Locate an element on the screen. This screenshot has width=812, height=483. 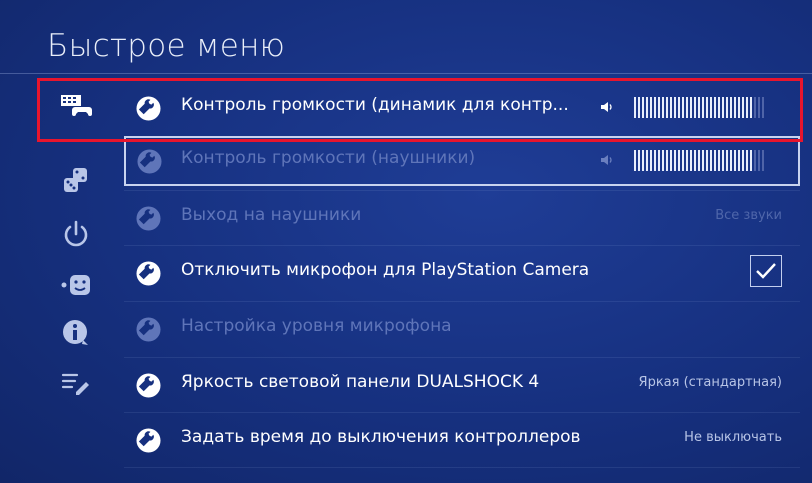
info-icon is located at coordinates (76, 333).